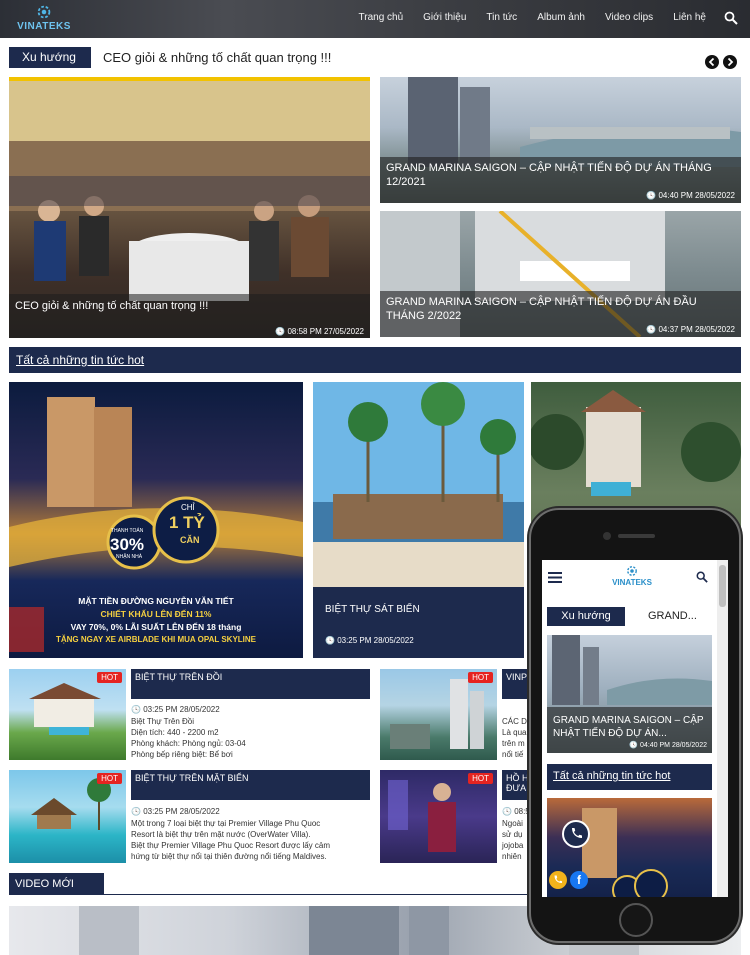 Image resolution: width=750 pixels, height=955 pixels. I want to click on promo-badge-top: THANH TOÁN, so click(127, 531).